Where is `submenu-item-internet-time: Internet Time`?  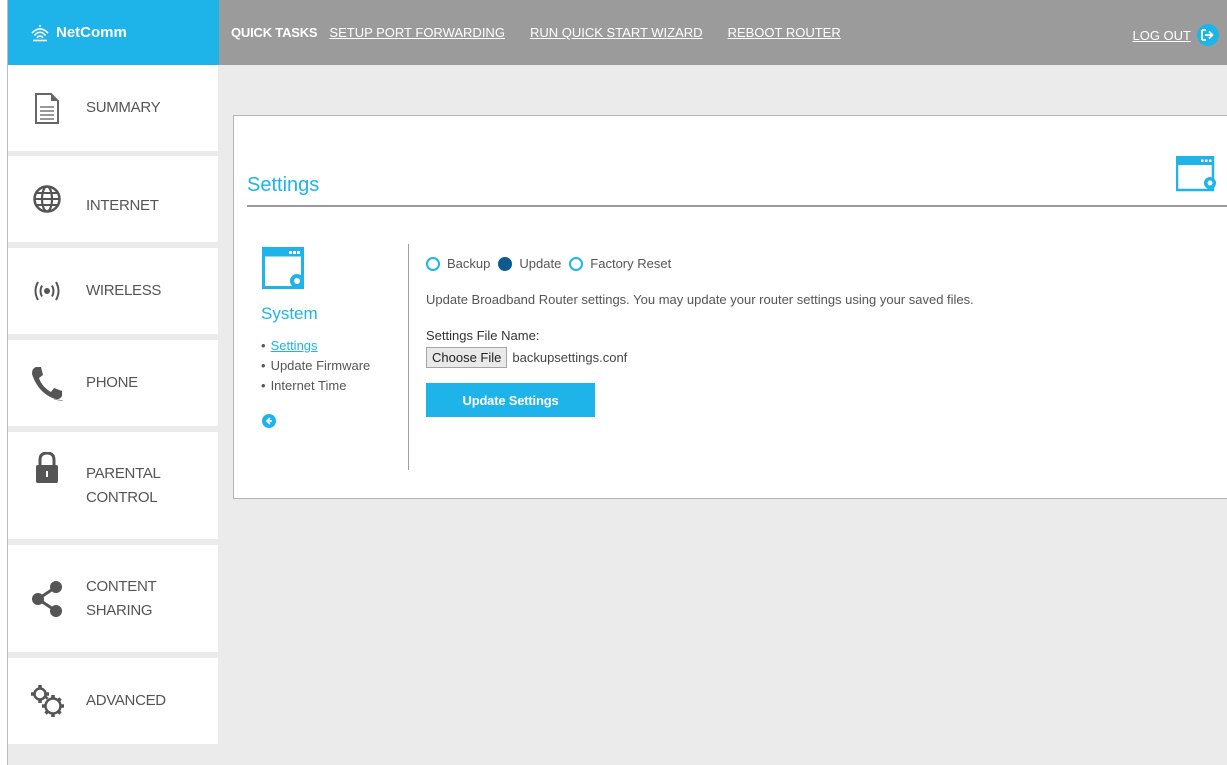 submenu-item-internet-time: Internet Time is located at coordinates (315, 386).